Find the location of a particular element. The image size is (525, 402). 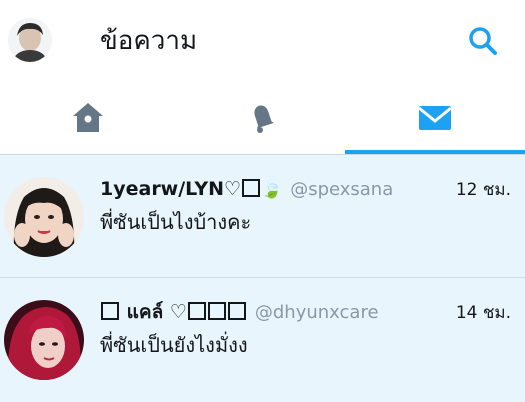

display-name: แคล์ ♡ is located at coordinates (156, 312).